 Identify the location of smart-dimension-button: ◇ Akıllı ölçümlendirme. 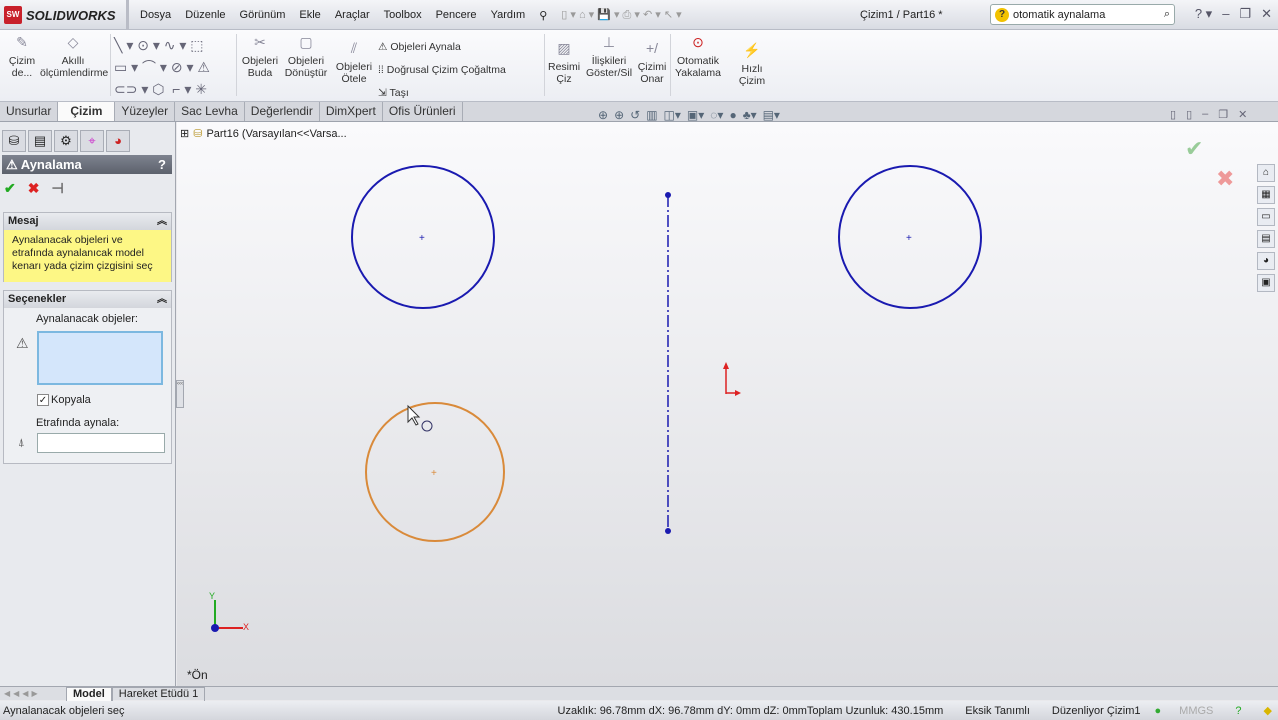
(74, 57).